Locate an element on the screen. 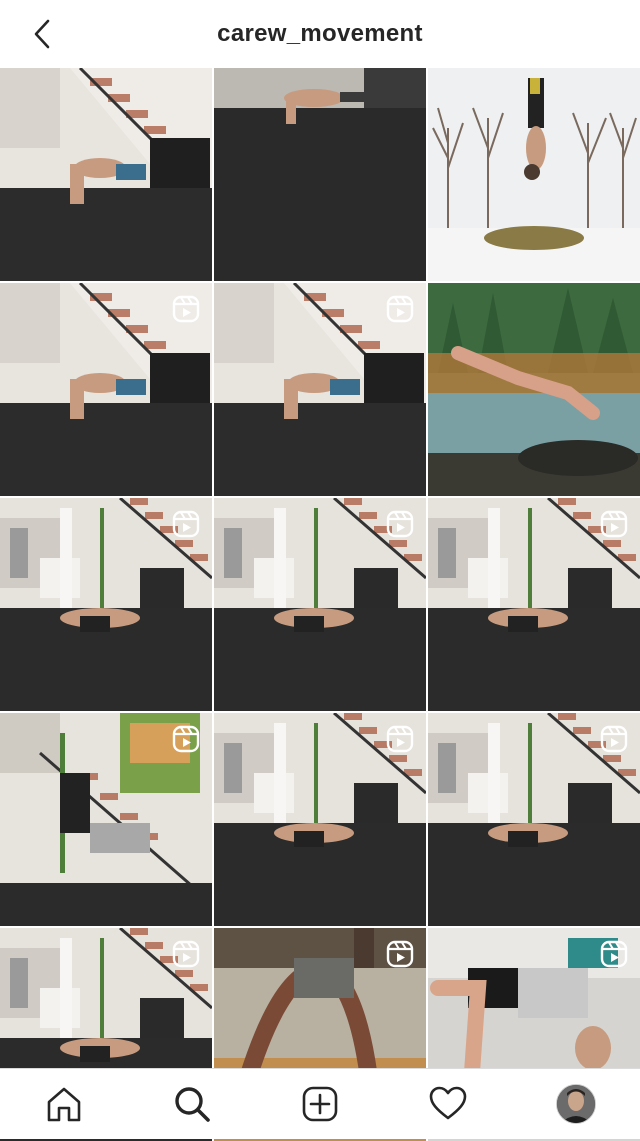 Image resolution: width=640 pixels, height=1141 pixels. tab-activity is located at coordinates (448, 1104).